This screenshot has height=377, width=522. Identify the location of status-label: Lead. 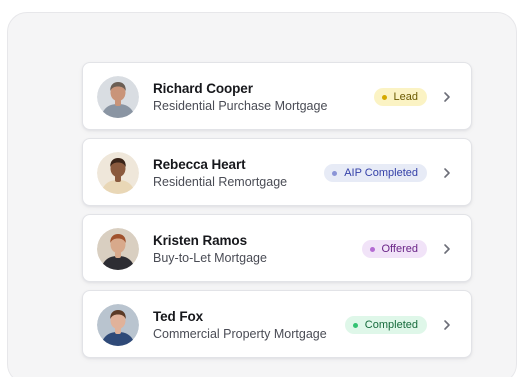
(405, 97).